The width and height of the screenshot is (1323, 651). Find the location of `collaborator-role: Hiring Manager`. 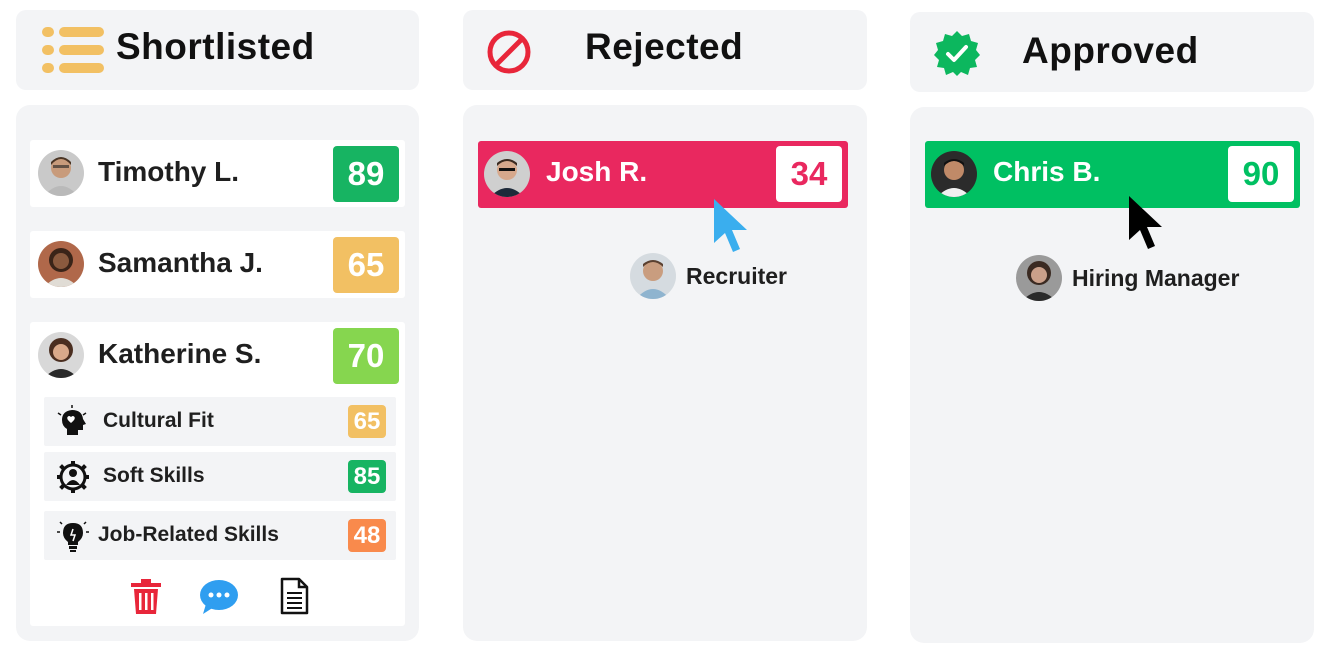

collaborator-role: Hiring Manager is located at coordinates (1156, 277).